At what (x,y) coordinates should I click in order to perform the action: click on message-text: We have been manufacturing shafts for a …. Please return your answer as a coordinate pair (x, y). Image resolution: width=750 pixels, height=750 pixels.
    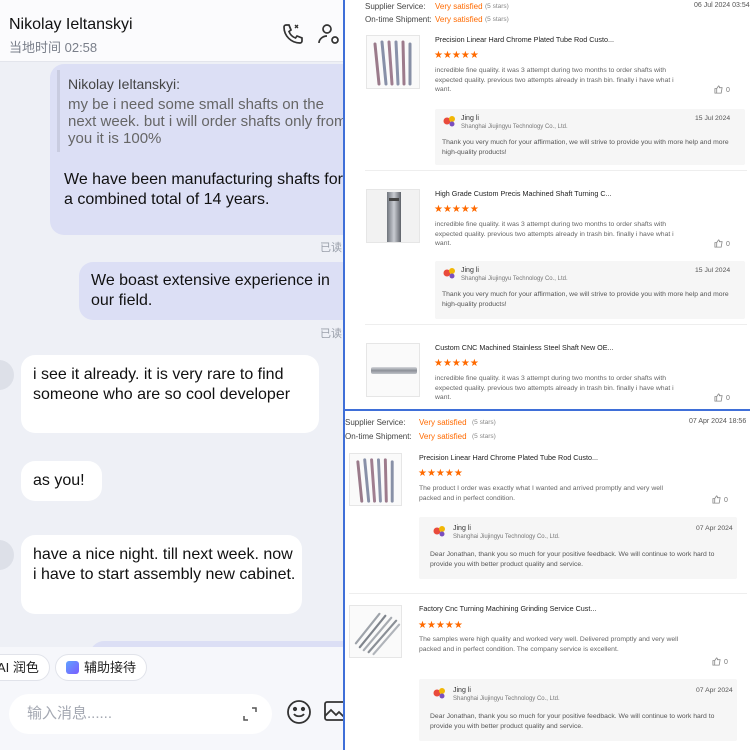
    Looking at the image, I should click on (203, 189).